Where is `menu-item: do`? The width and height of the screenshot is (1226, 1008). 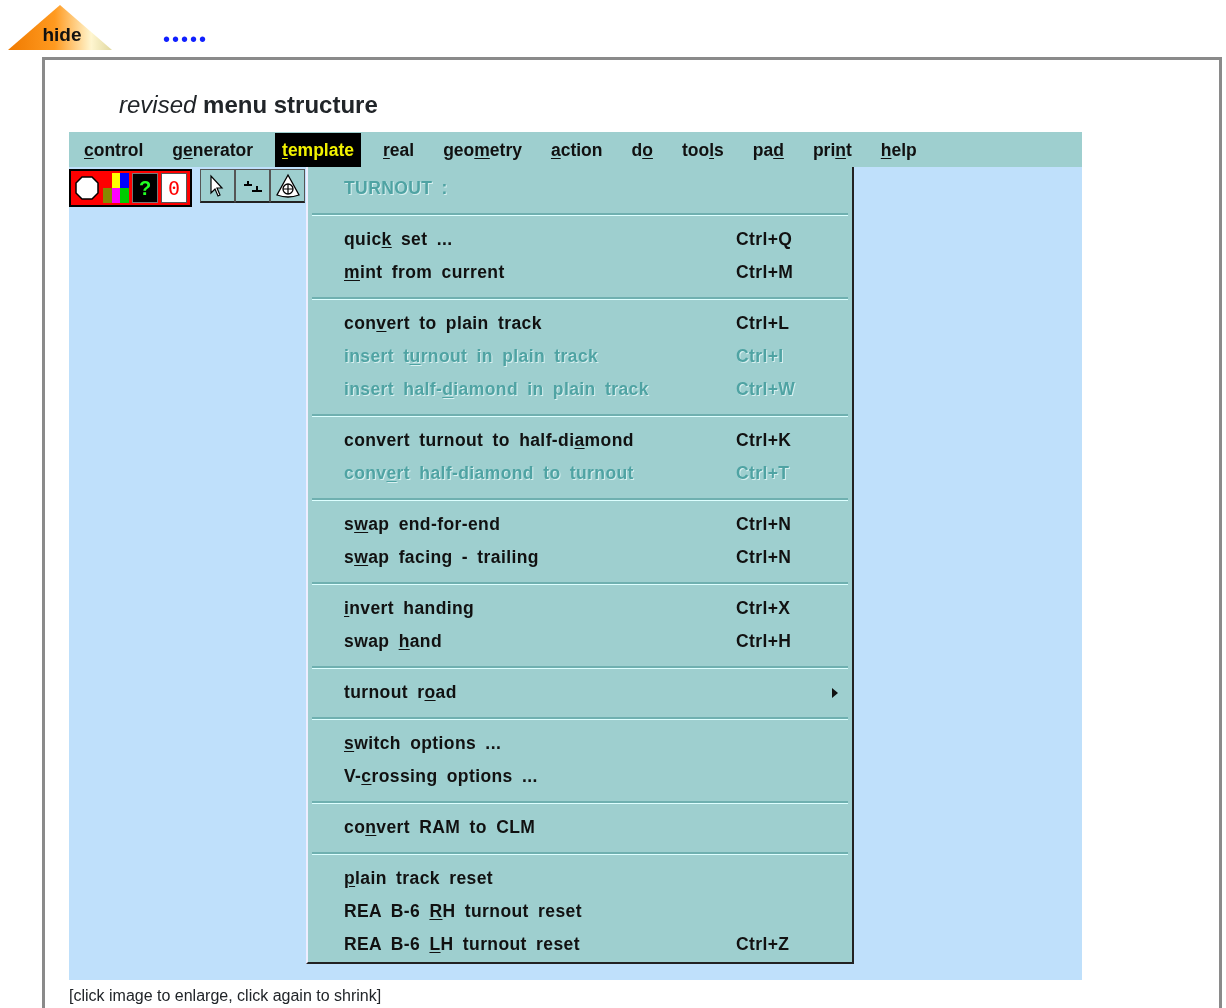
menu-item: do is located at coordinates (642, 149).